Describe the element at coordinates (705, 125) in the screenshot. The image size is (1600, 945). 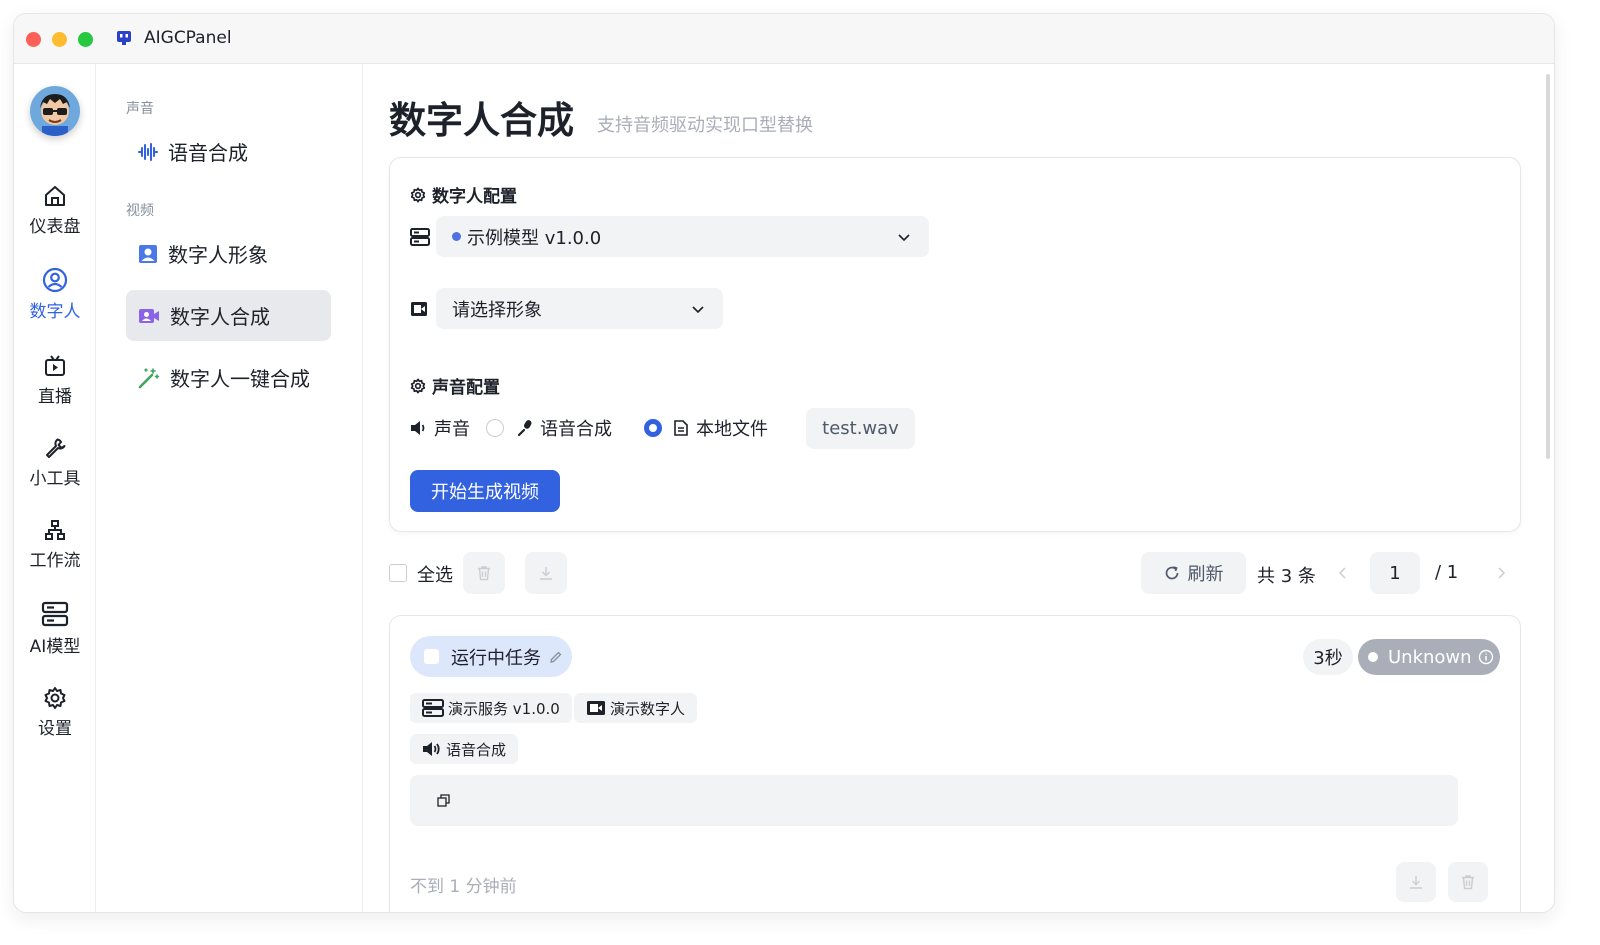
I see `page-subtitle: 支持音频驱动实现口型替换` at that location.